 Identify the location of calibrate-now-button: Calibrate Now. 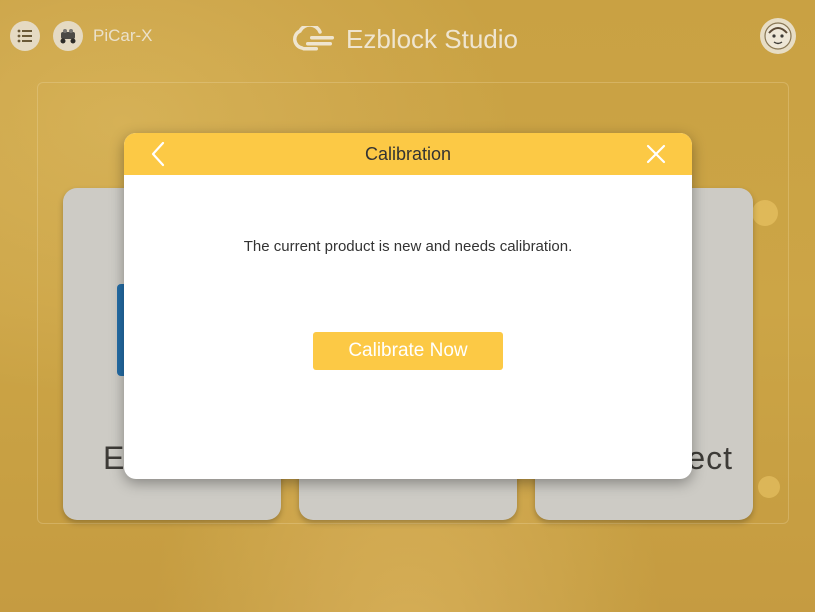
(408, 351).